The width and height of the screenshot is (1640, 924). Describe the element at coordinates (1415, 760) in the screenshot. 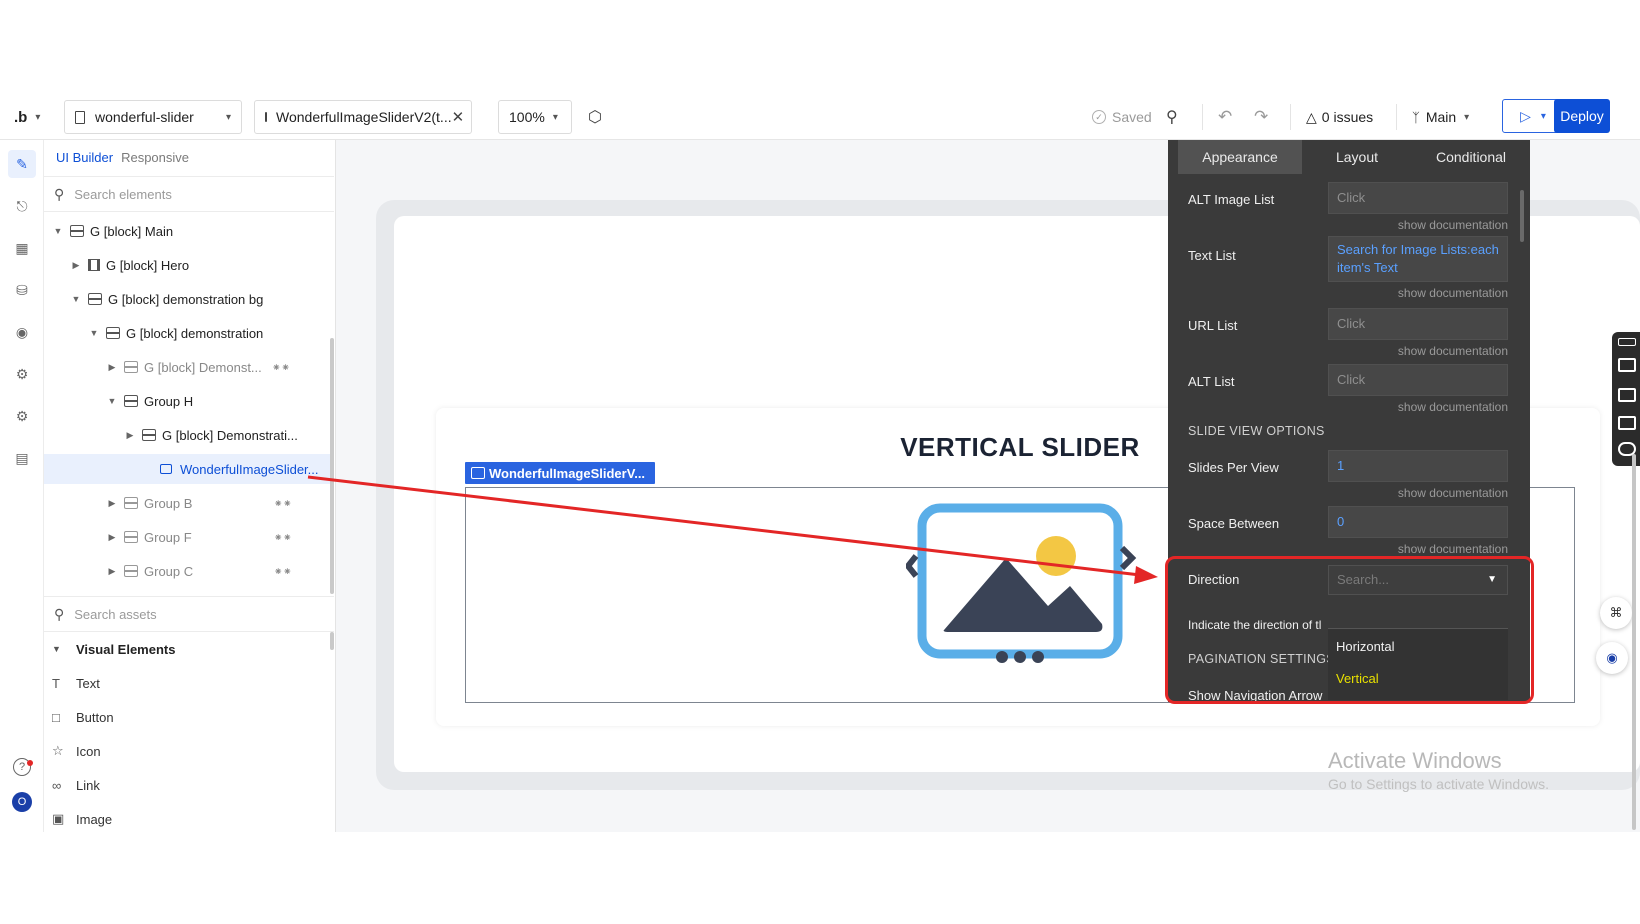

I see `activate-windows-title: Activate Windows` at that location.